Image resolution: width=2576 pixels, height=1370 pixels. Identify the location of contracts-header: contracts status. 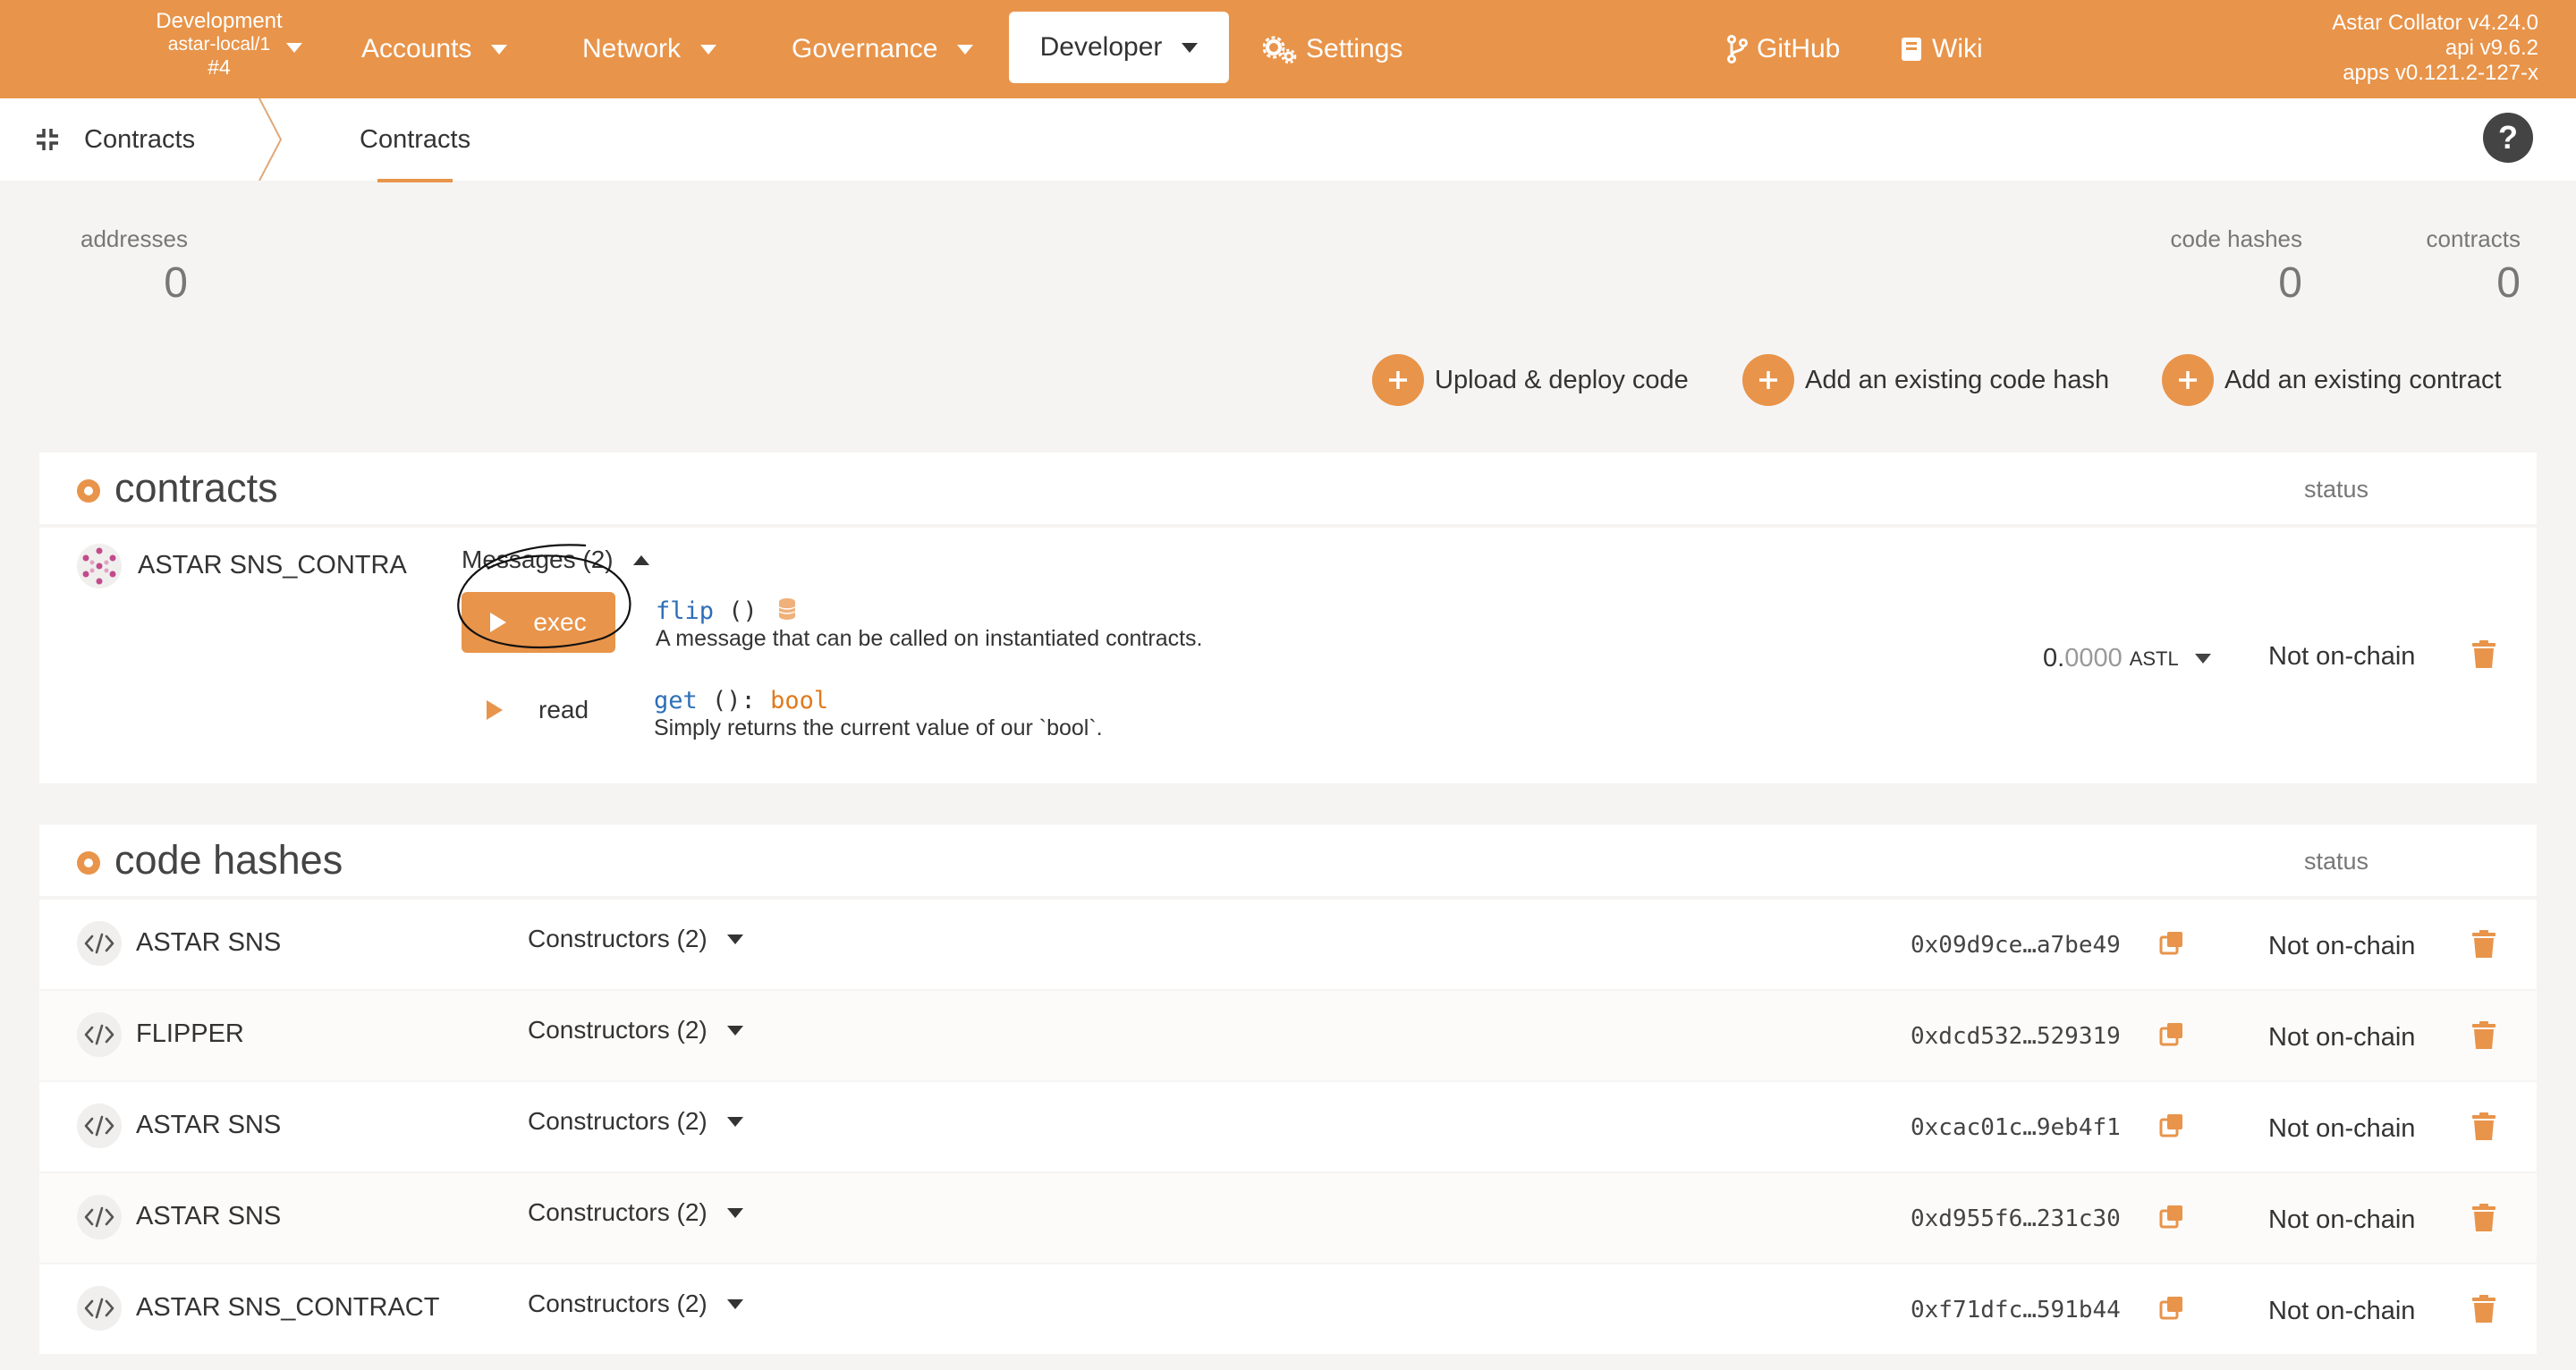
(1288, 488).